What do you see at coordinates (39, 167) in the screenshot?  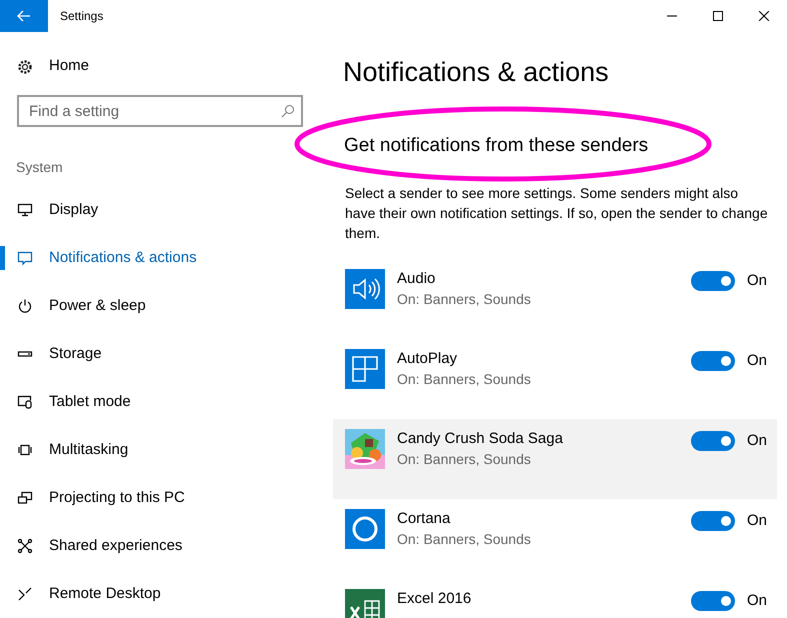 I see `section-heading: System` at bounding box center [39, 167].